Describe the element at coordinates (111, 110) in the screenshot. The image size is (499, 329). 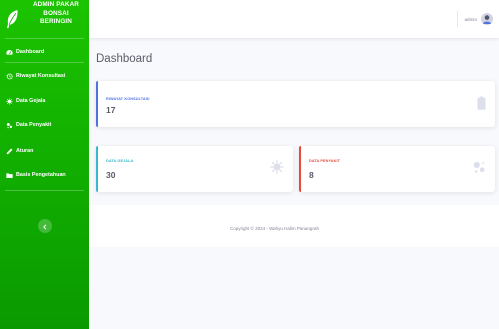
I see `card-value: 17` at that location.